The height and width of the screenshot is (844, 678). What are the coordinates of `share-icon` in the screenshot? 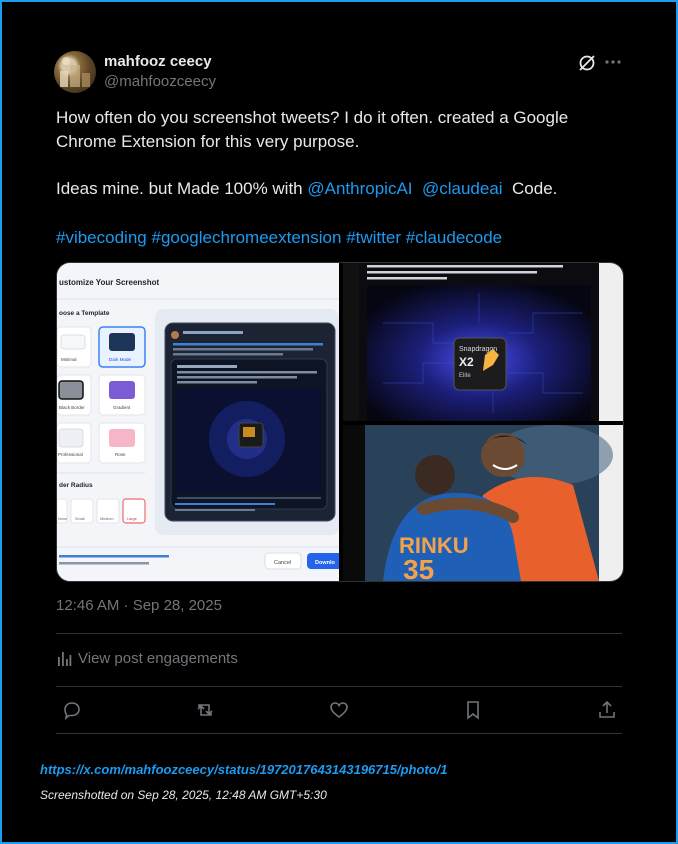 It's located at (607, 710).